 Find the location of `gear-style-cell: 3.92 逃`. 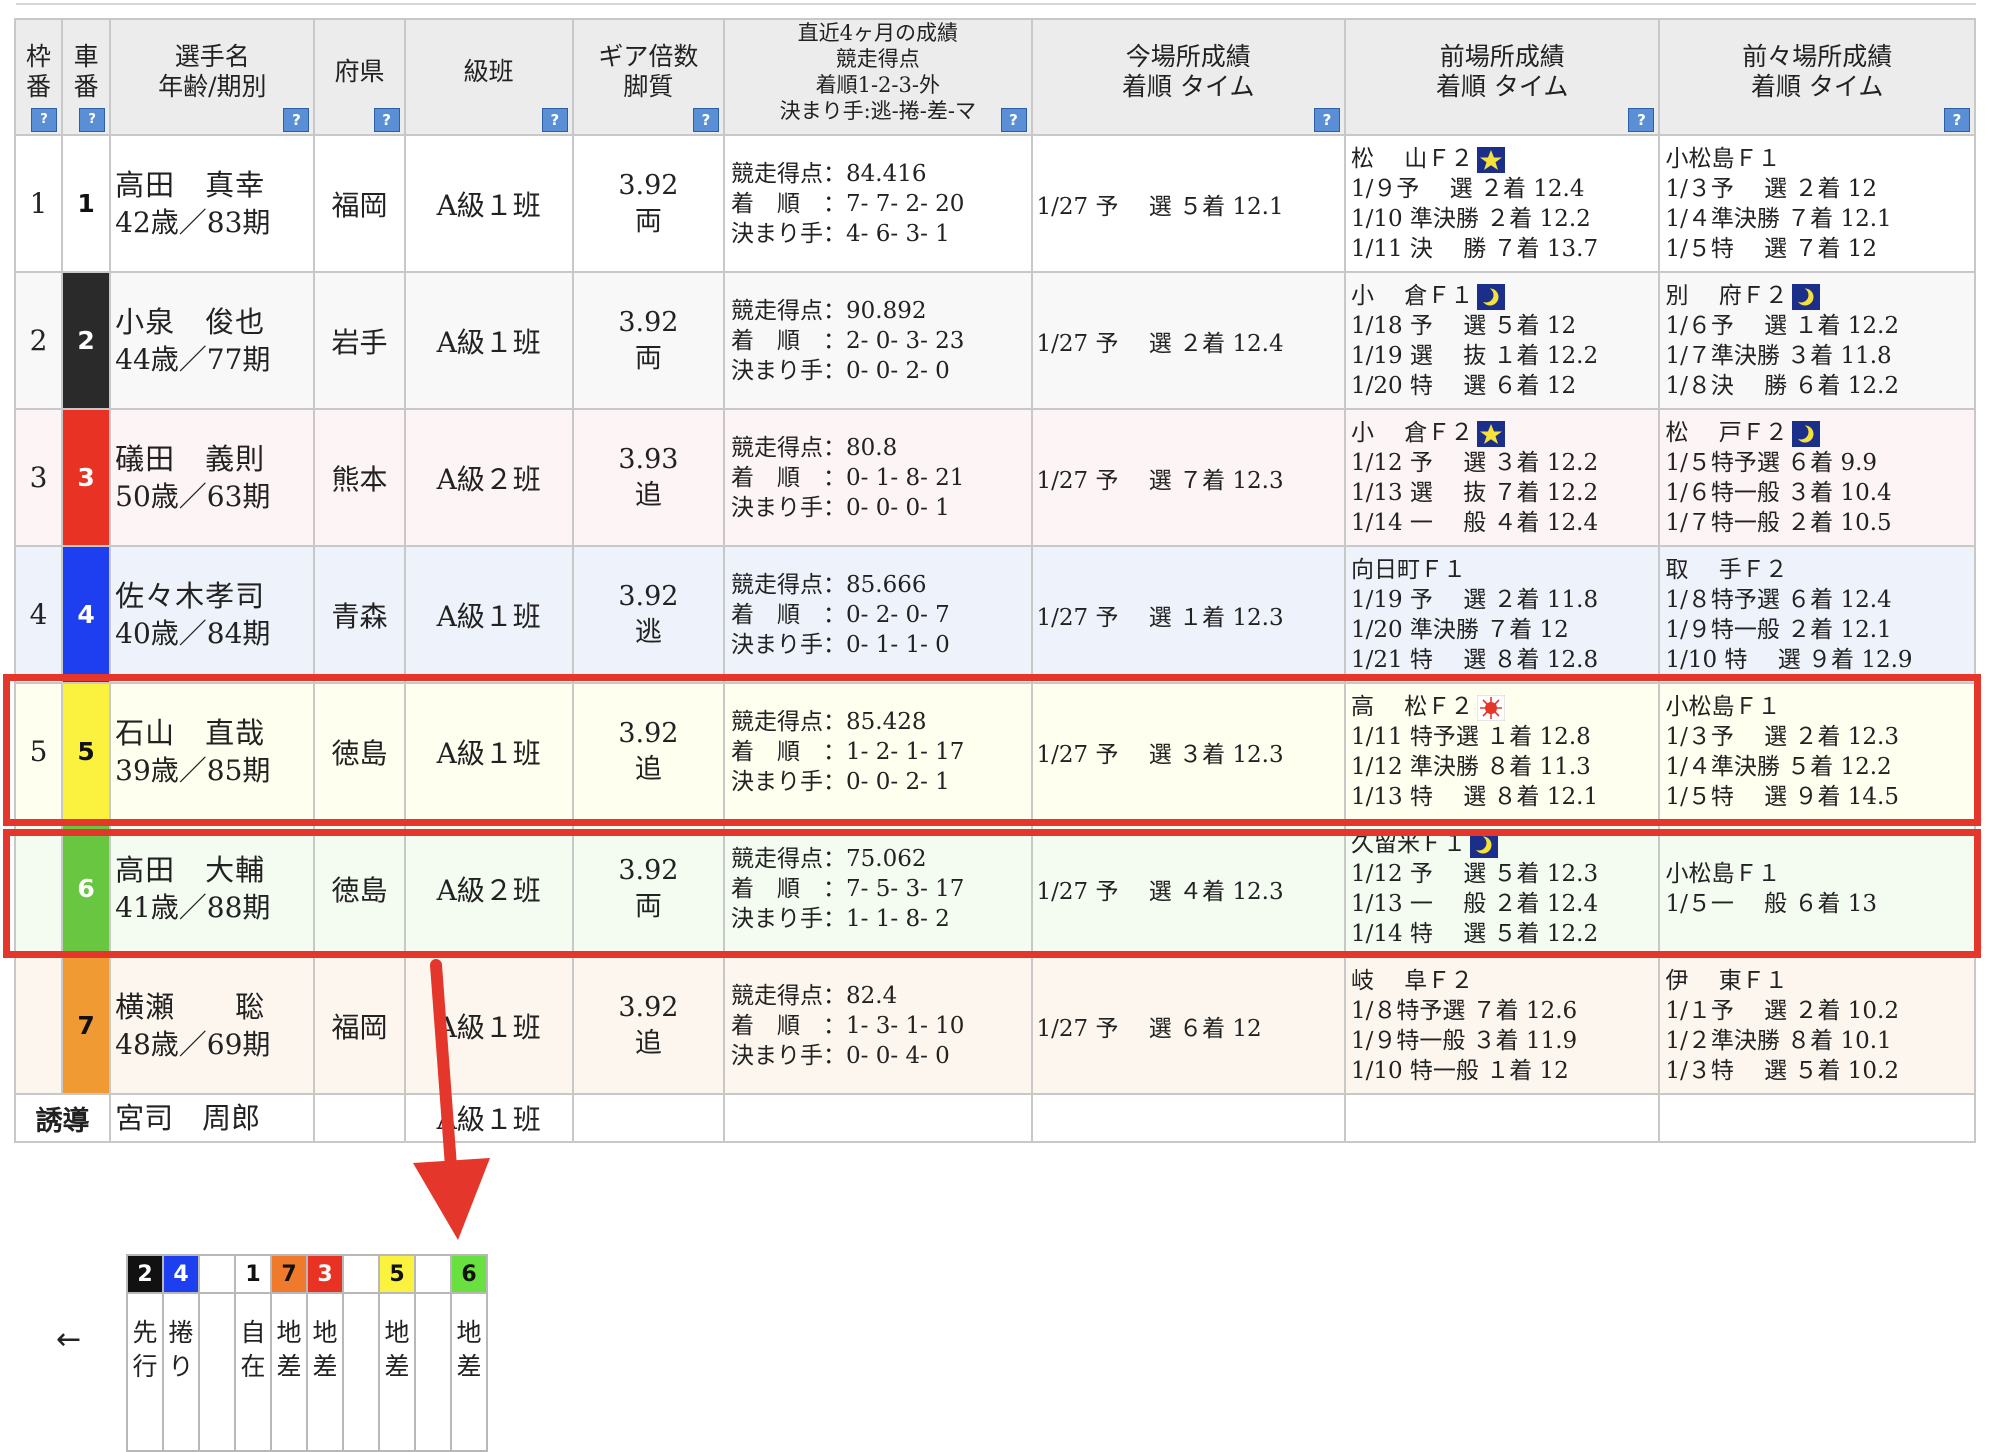

gear-style-cell: 3.92 逃 is located at coordinates (648, 614).